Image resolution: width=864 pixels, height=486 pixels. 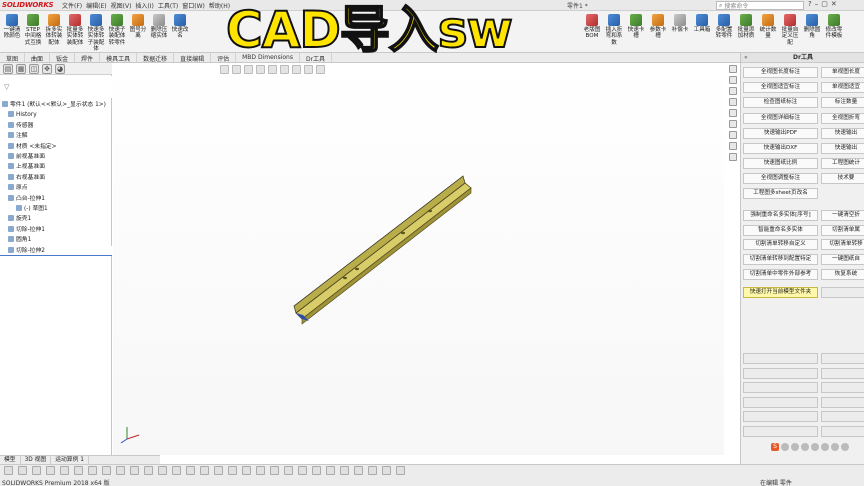 What do you see at coordinates (148, 470) in the screenshot?
I see `offset-icon` at bounding box center [148, 470].